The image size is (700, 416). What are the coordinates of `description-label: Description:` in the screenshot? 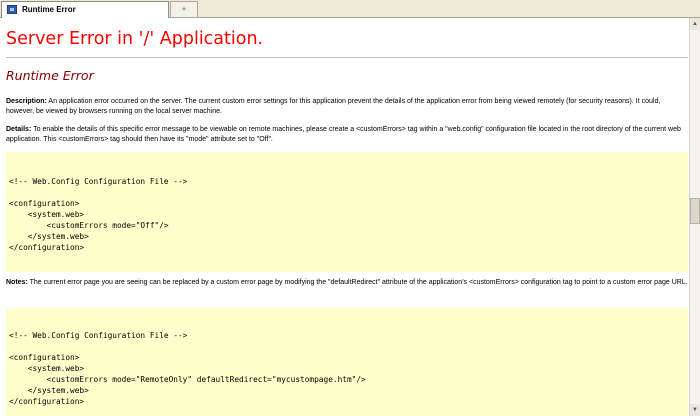 It's located at (26, 101).